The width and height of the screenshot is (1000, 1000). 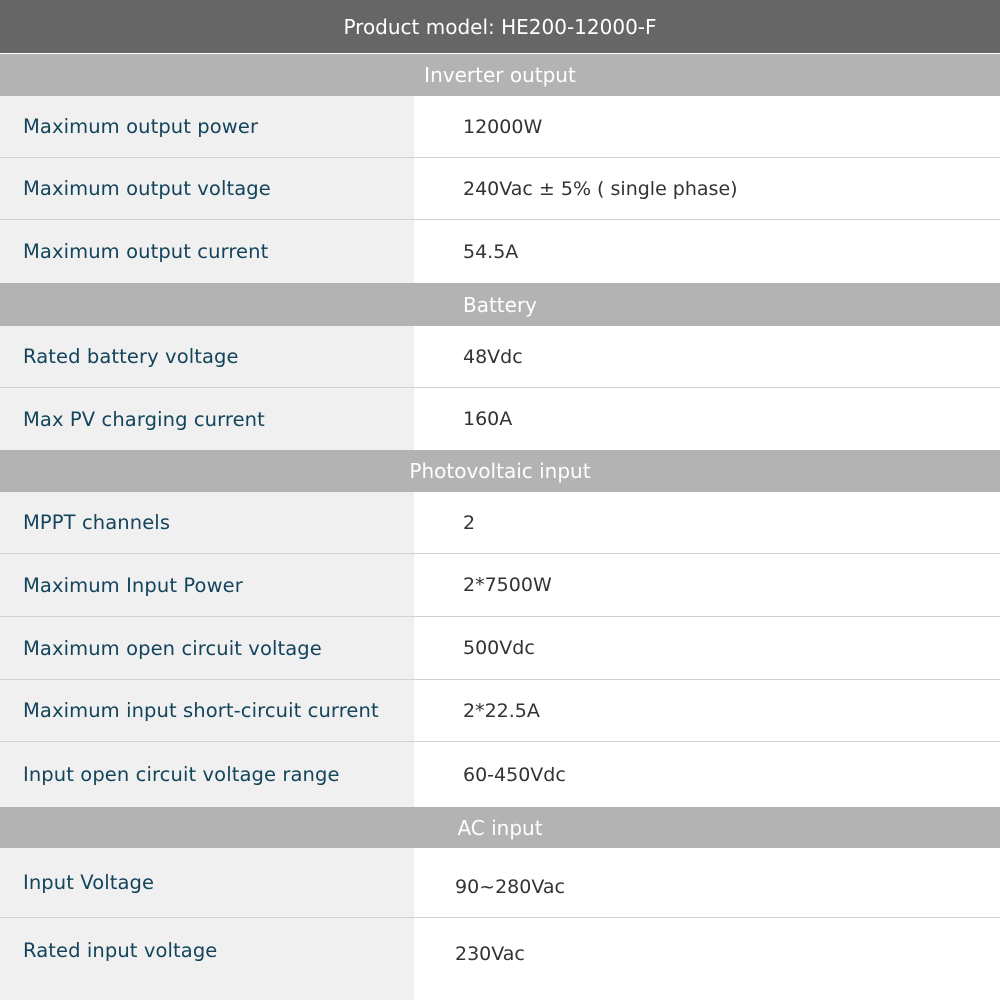 I want to click on spec-value: 2*7500W, so click(x=707, y=585).